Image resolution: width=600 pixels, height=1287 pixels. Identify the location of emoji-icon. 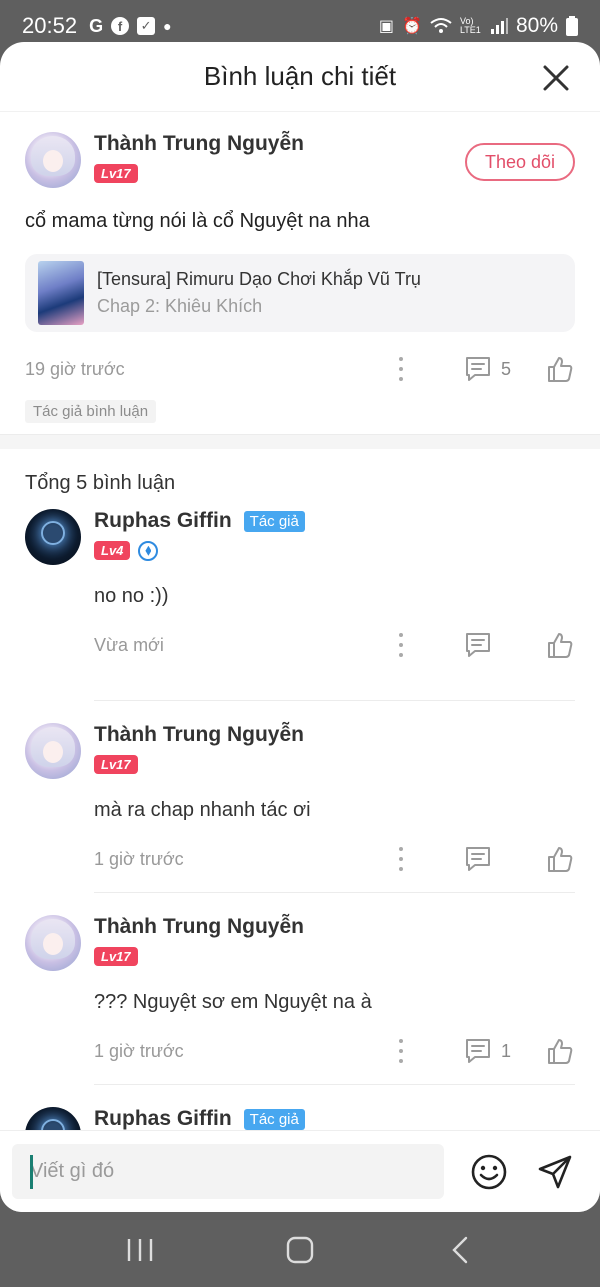
(489, 1172).